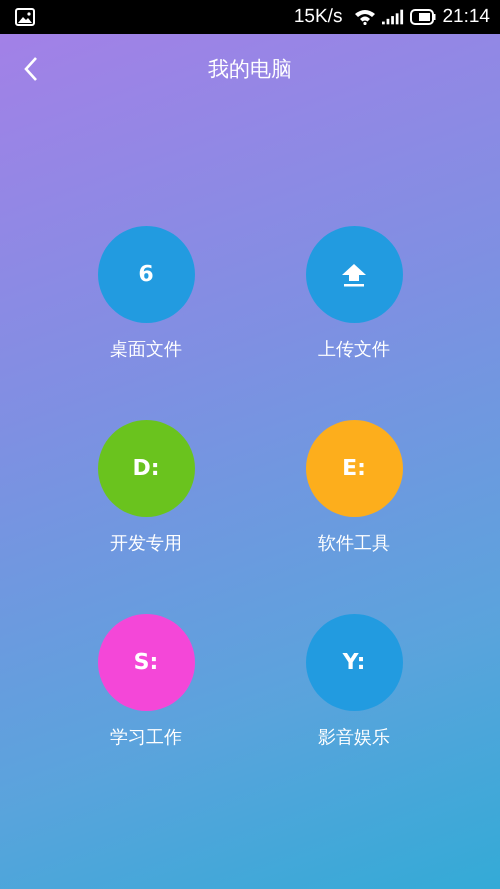 The width and height of the screenshot is (500, 889). Describe the element at coordinates (25, 17) in the screenshot. I see `image-icon` at that location.